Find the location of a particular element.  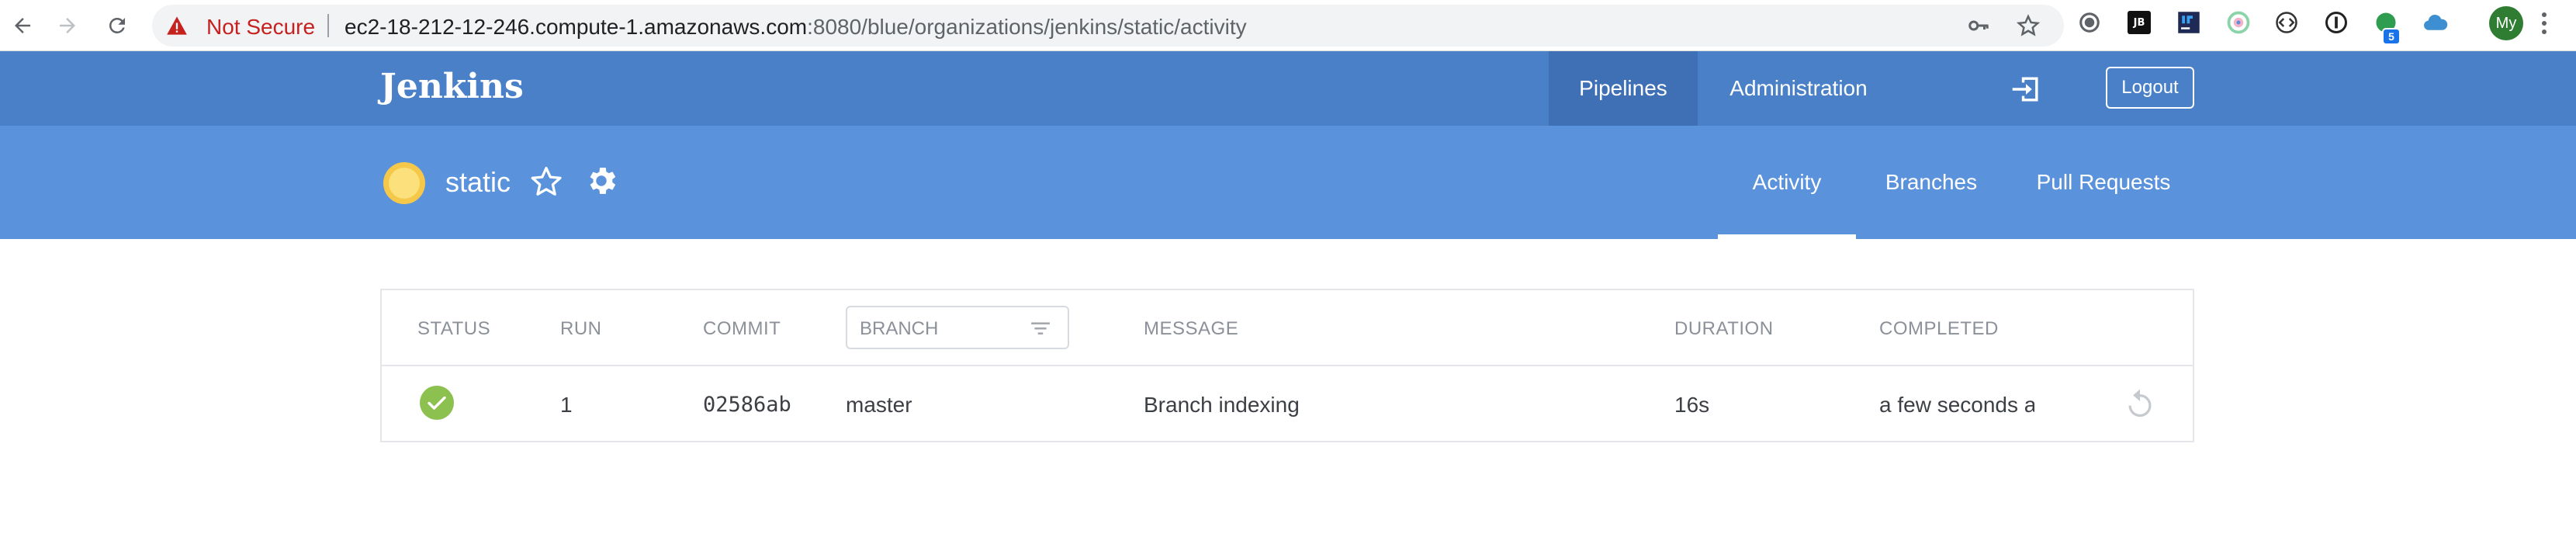

branch-filter-placeholder: BRANCH is located at coordinates (899, 328).